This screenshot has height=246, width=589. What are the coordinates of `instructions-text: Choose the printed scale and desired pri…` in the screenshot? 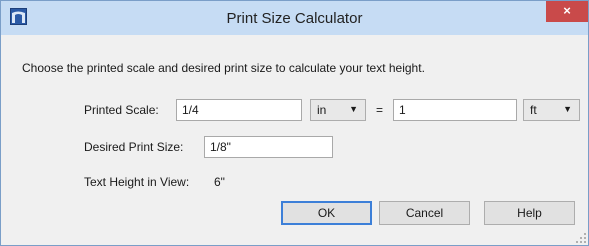 It's located at (223, 68).